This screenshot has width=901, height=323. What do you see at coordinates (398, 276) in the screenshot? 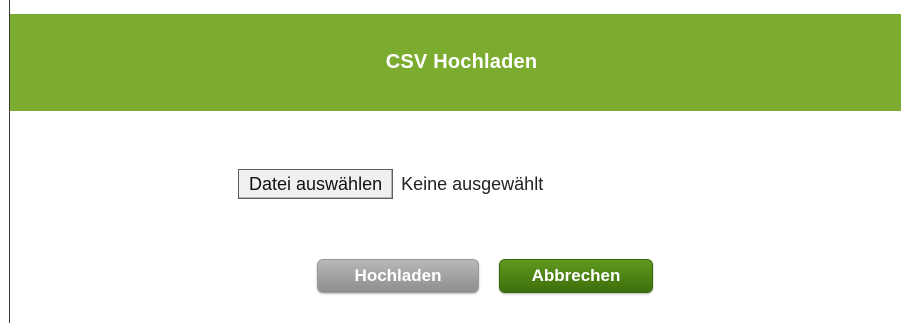
I see `upload-button: Hochladen` at bounding box center [398, 276].